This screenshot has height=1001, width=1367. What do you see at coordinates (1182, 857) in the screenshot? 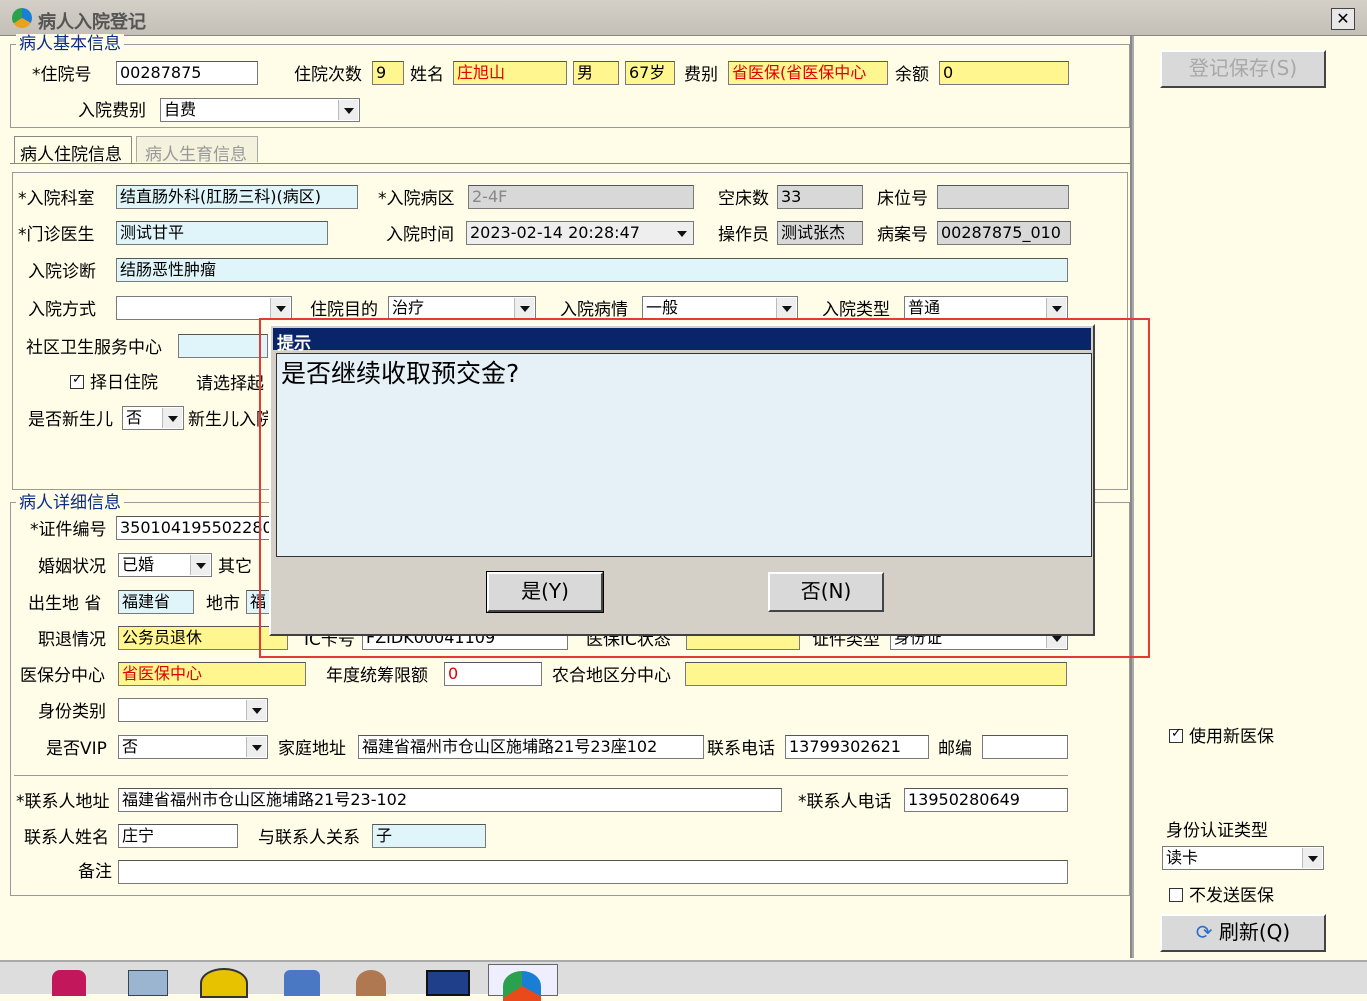
I see `auth-type-value: 读卡` at bounding box center [1182, 857].